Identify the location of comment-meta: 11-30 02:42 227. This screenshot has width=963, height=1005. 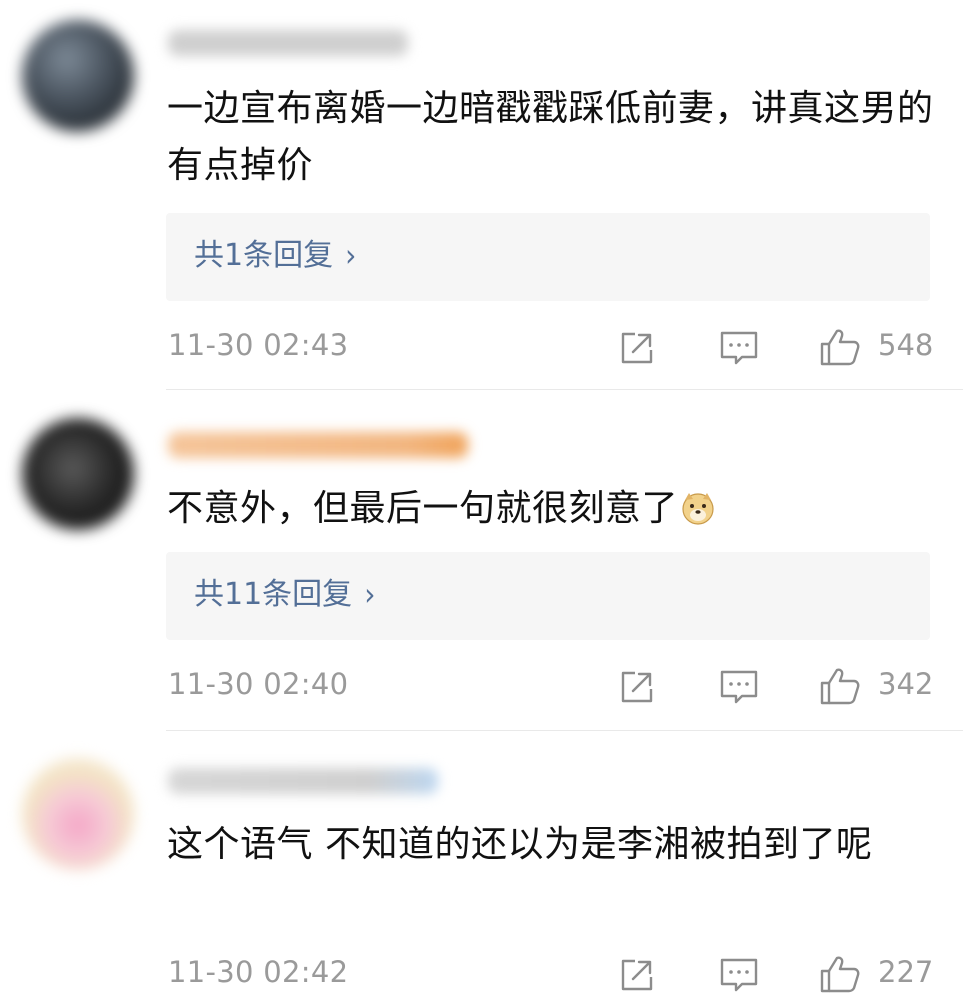
(481, 975).